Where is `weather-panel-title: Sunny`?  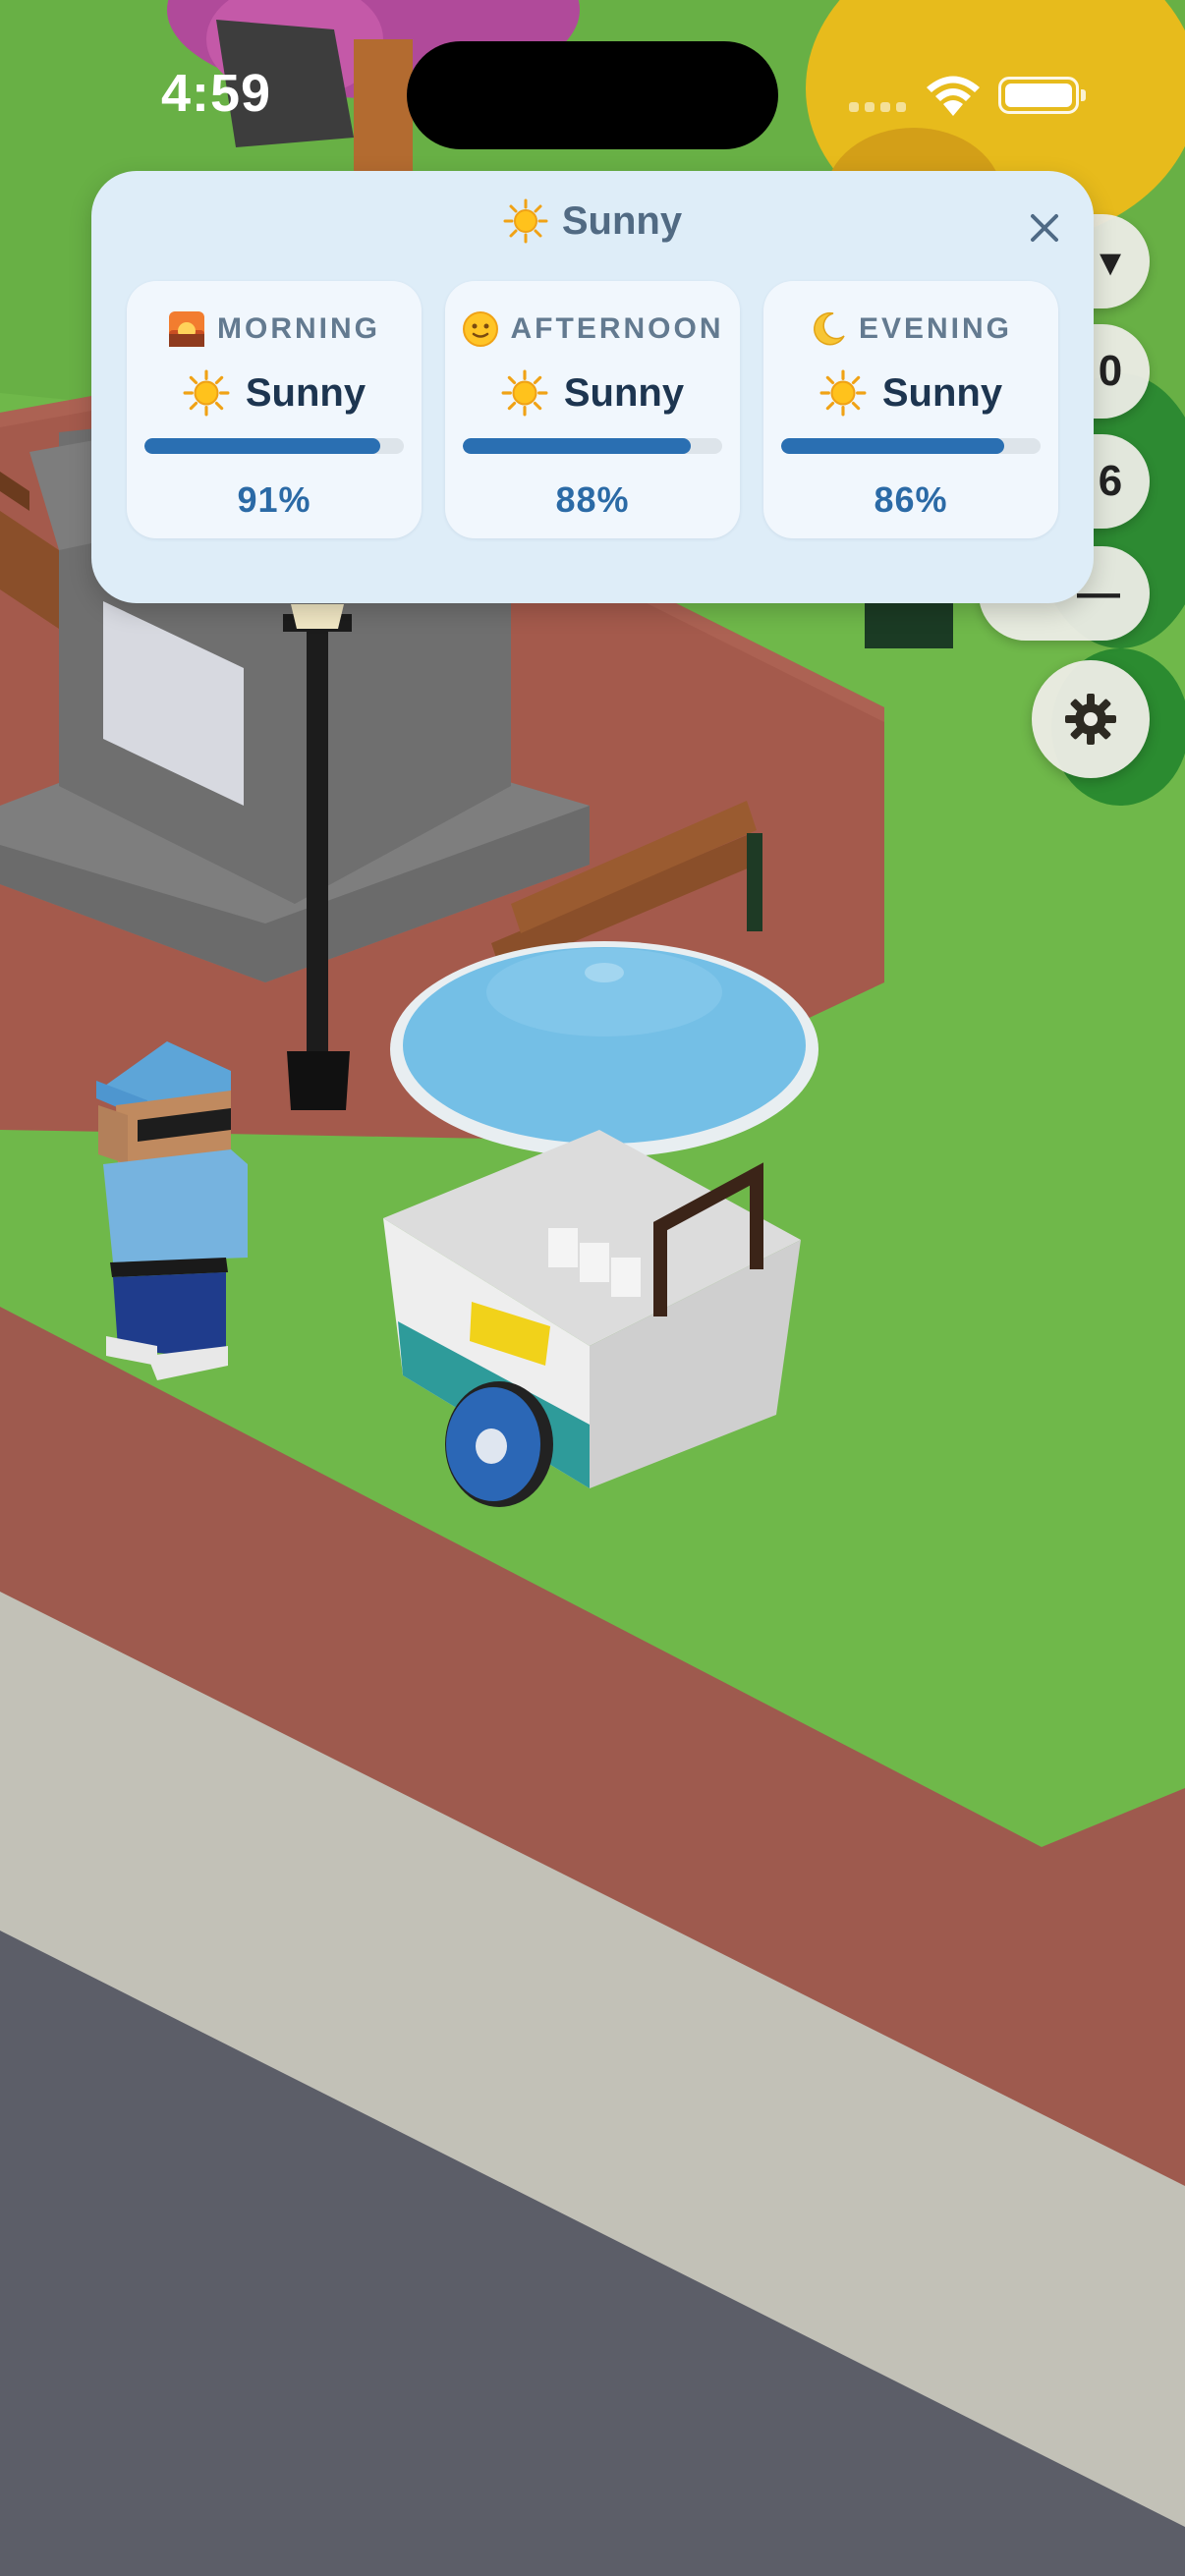 weather-panel-title: Sunny is located at coordinates (622, 220).